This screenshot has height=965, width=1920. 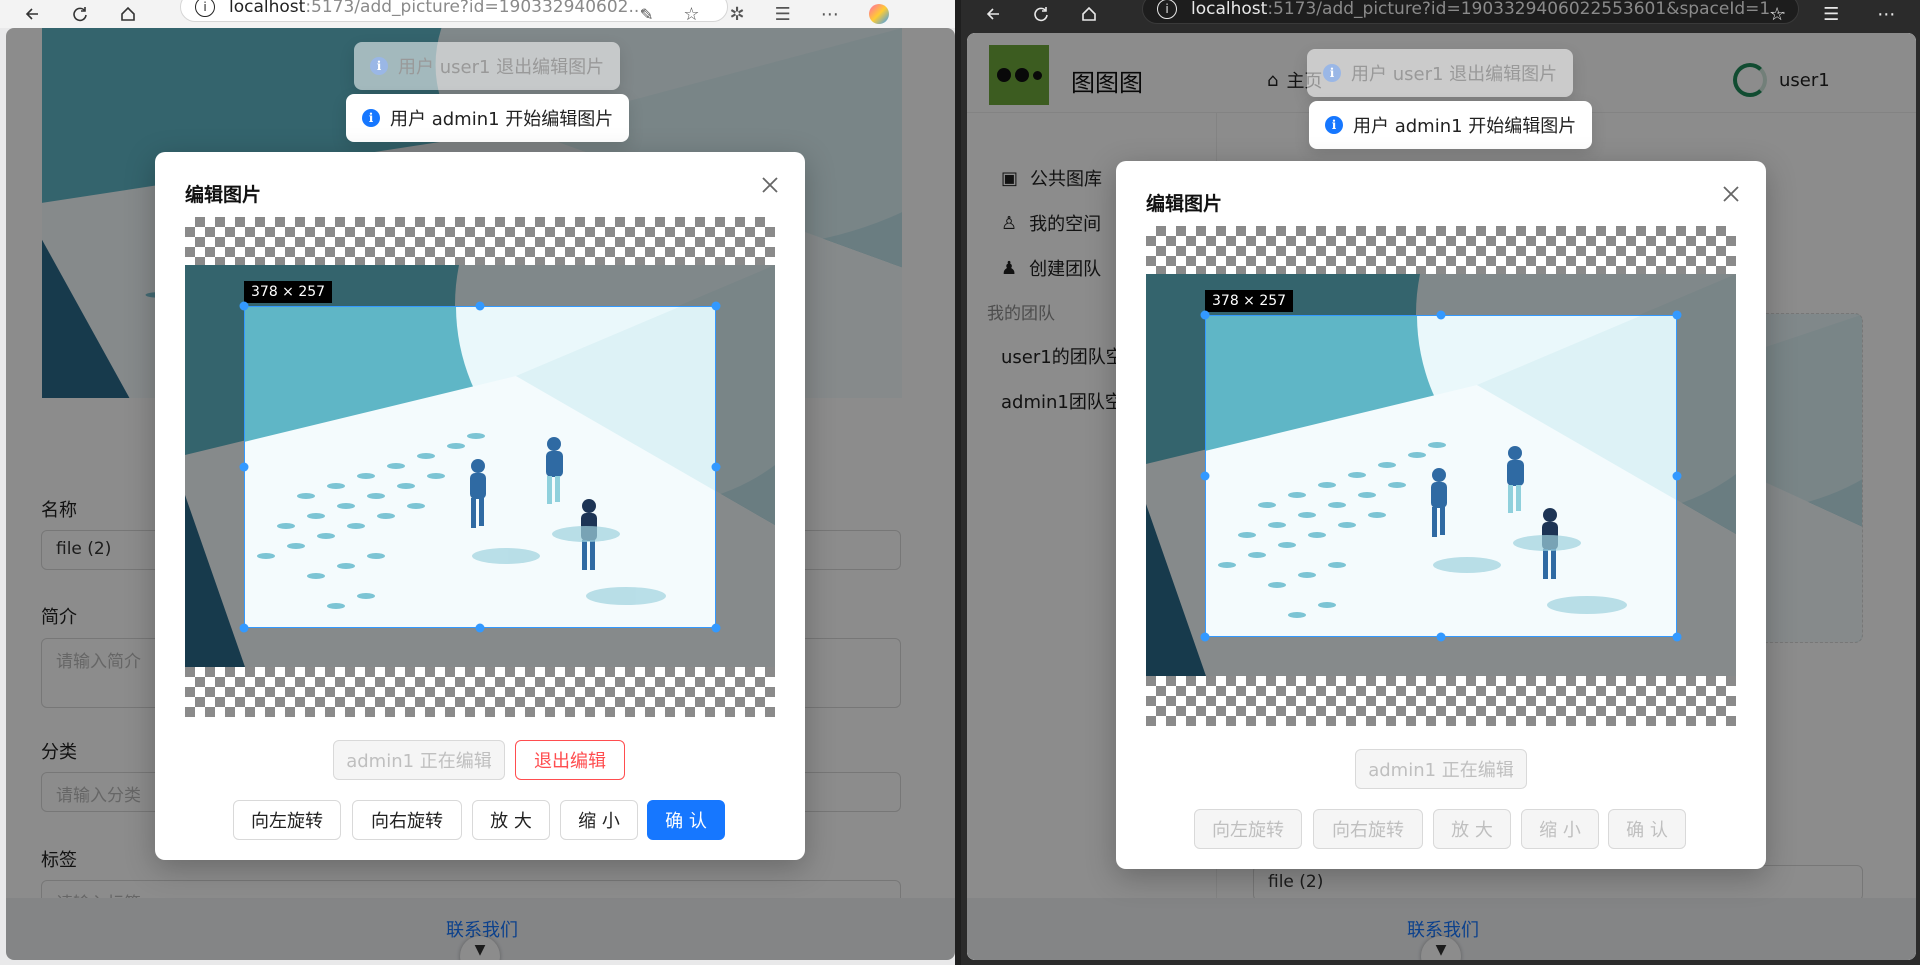 I want to click on copilot-icon, so click(x=878, y=14).